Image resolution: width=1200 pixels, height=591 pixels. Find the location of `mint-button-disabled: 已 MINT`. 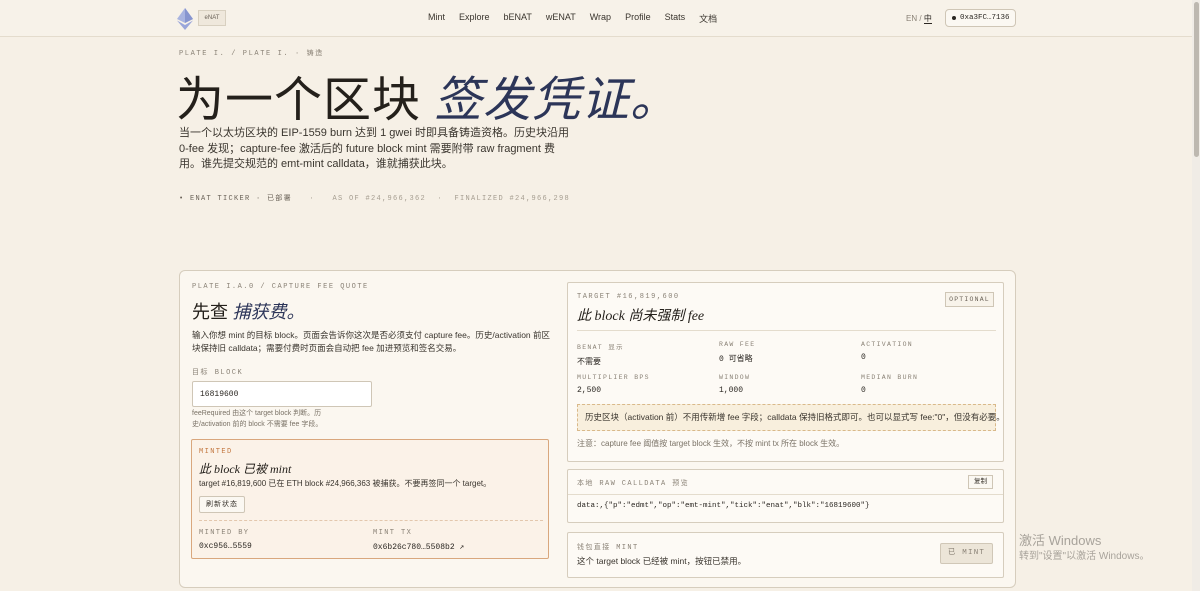

mint-button-disabled: 已 MINT is located at coordinates (966, 553).